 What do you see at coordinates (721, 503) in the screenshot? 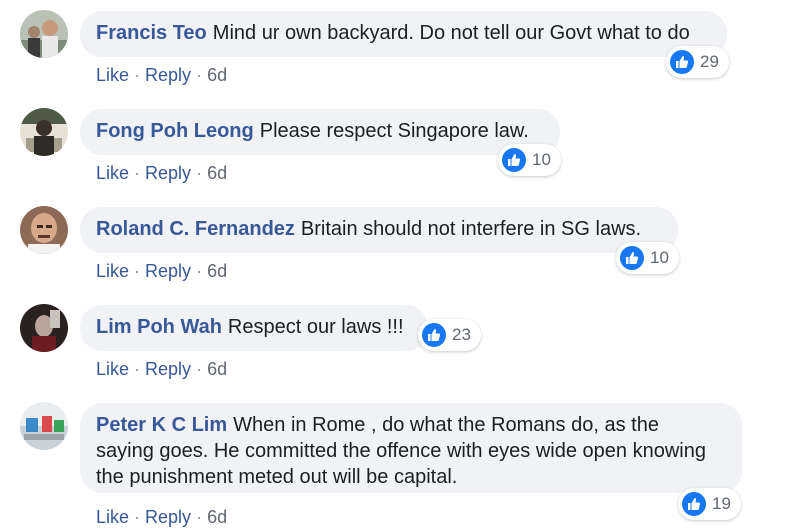
I see `reaction-number: 19` at bounding box center [721, 503].